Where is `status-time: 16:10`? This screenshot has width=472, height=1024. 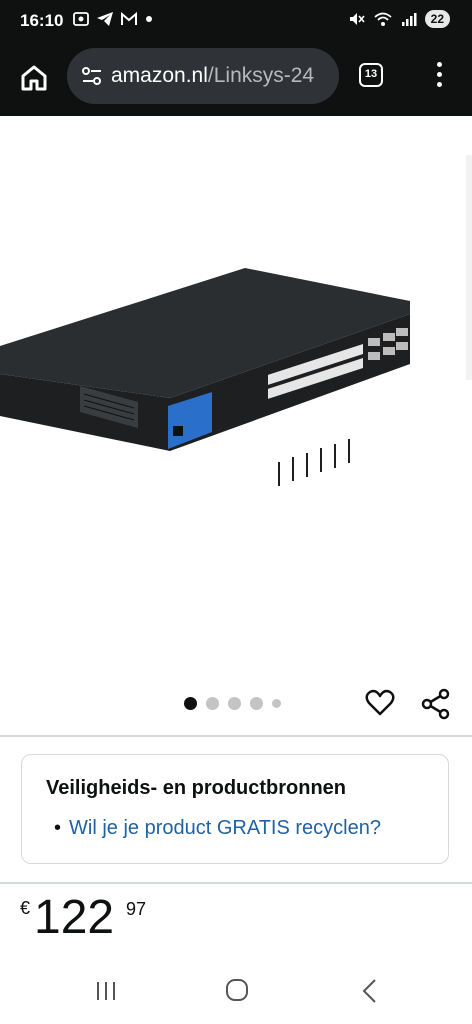
status-time: 16:10 is located at coordinates (42, 20).